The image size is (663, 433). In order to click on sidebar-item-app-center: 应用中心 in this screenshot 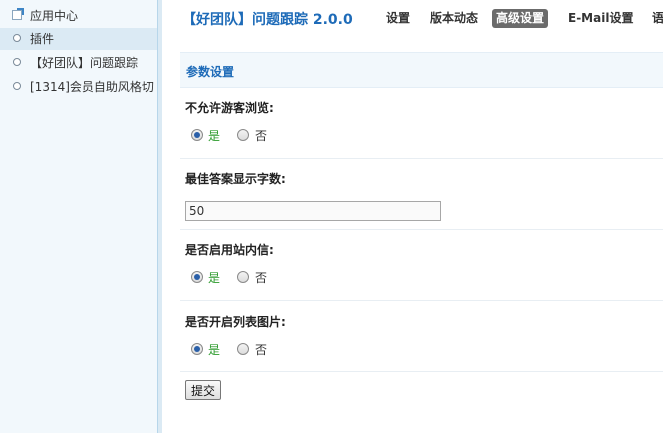, I will do `click(78, 16)`.